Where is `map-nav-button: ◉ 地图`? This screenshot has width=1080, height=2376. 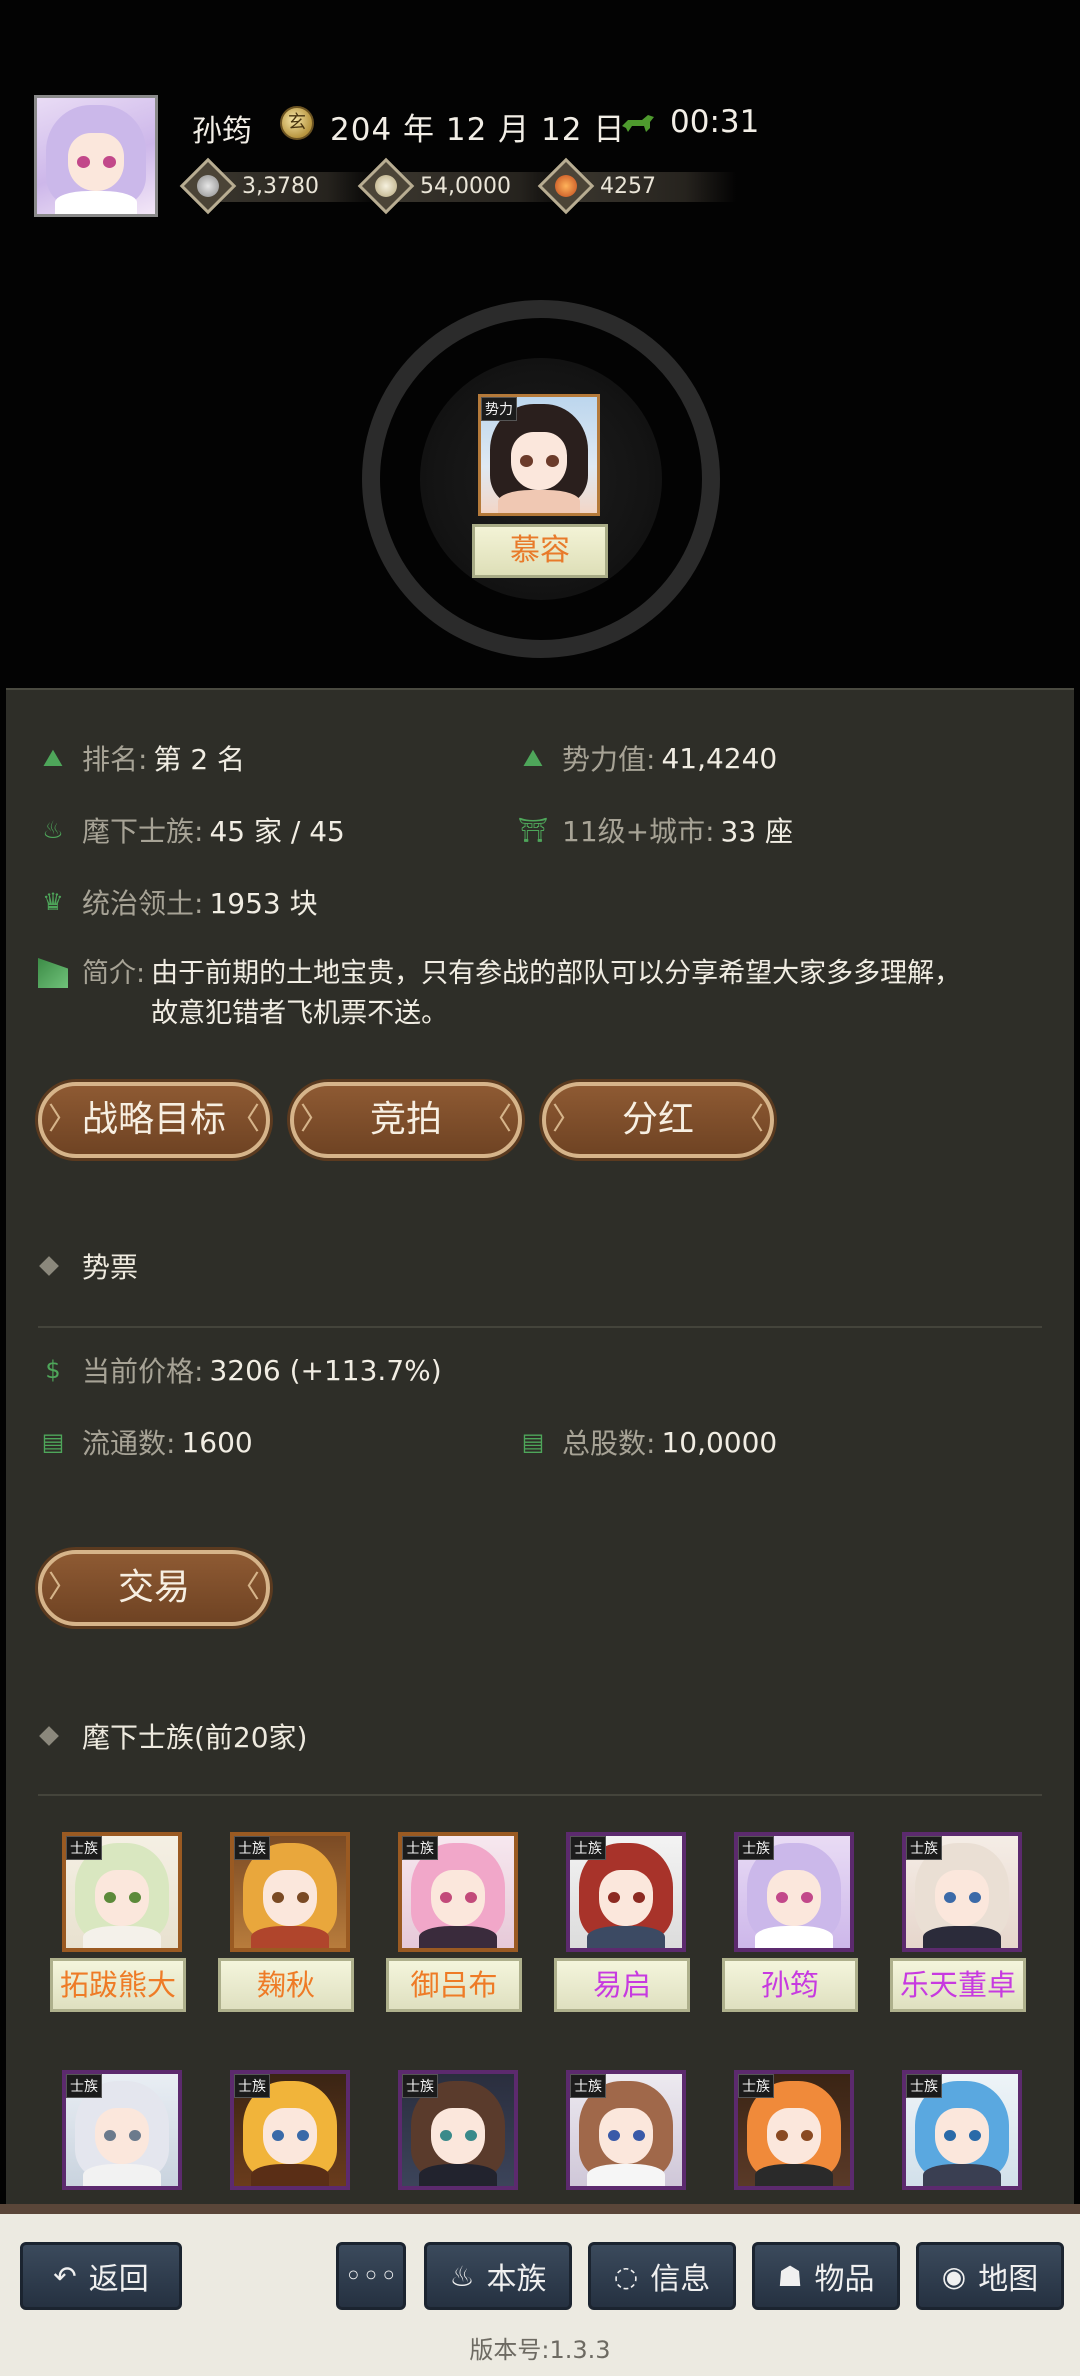 map-nav-button: ◉ 地图 is located at coordinates (990, 2276).